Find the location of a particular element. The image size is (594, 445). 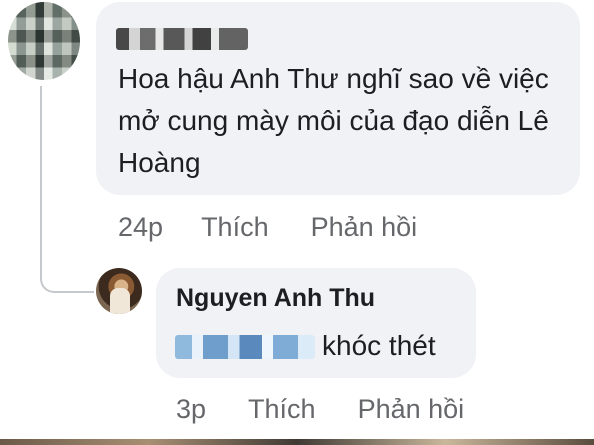

reply-mention-blurred is located at coordinates (245, 347).